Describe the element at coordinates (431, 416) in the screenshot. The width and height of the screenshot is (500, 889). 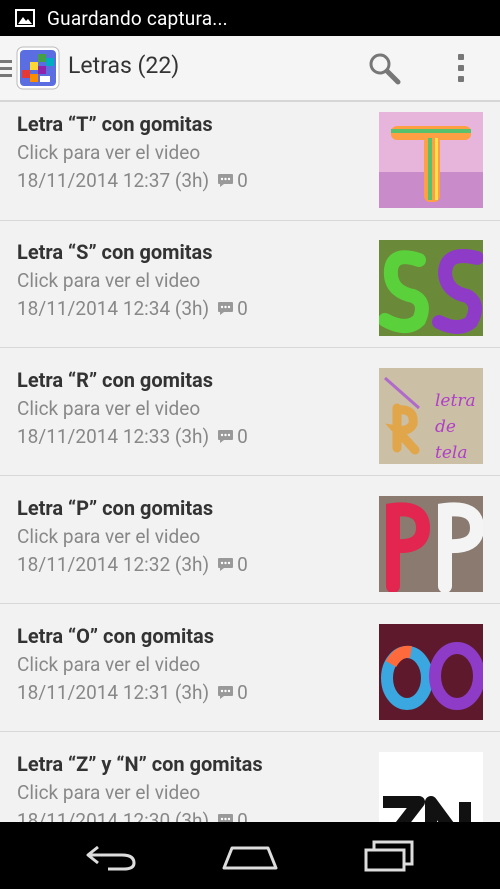
I see `thumbnail-image: letra de tela` at that location.